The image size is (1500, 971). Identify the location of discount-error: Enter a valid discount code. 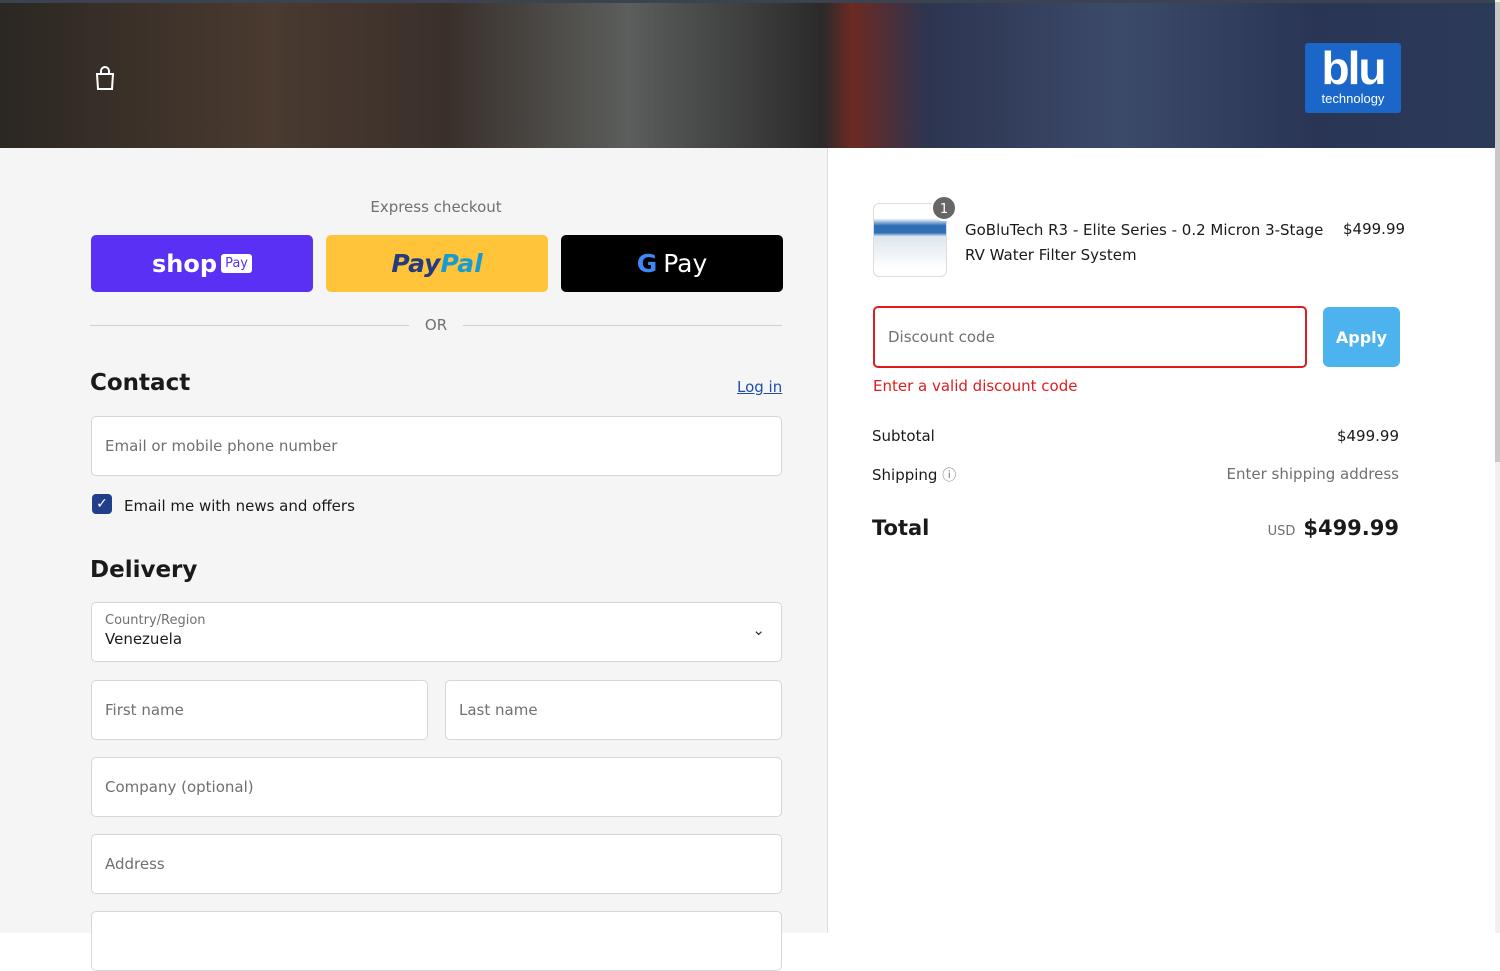
(975, 386).